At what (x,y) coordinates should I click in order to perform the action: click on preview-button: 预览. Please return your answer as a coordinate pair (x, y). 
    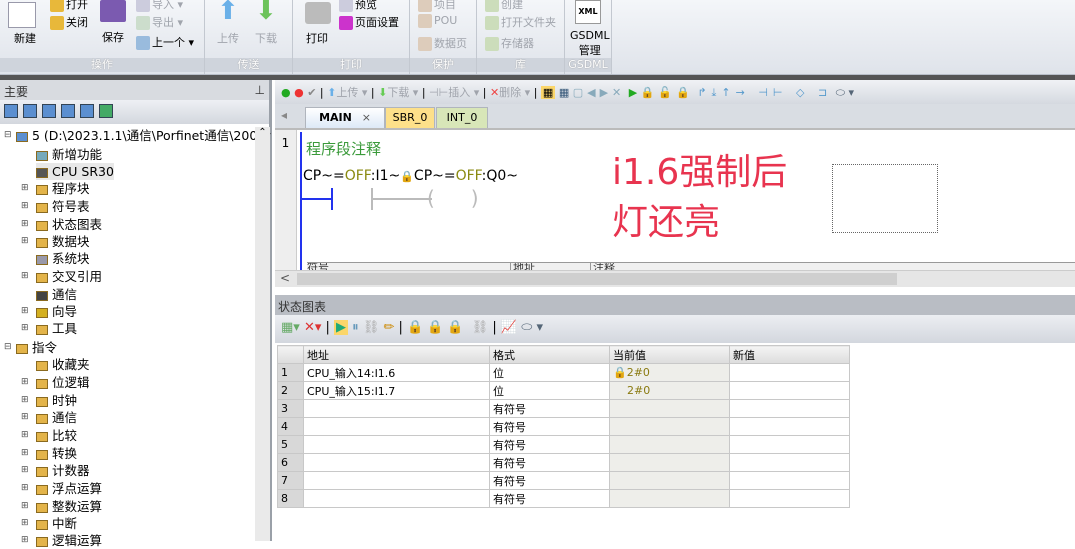
    Looking at the image, I should click on (358, 6).